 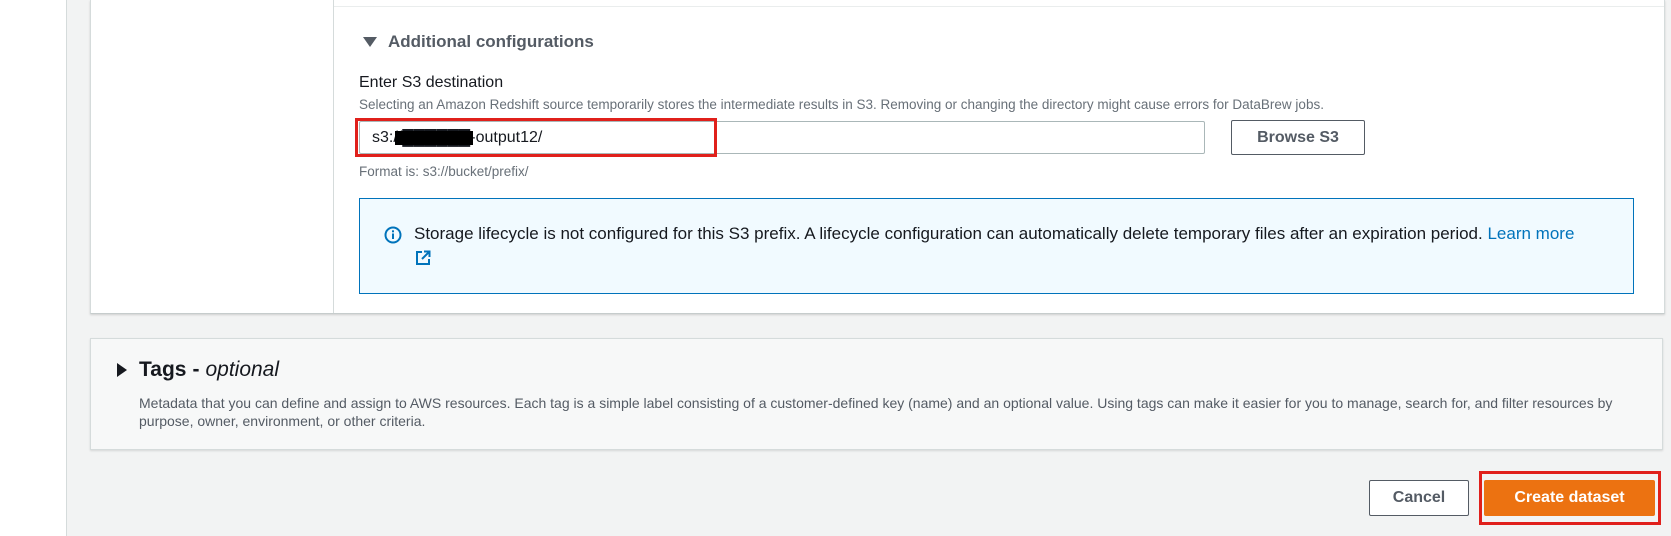 I want to click on s3-destination-input, so click(x=782, y=137).